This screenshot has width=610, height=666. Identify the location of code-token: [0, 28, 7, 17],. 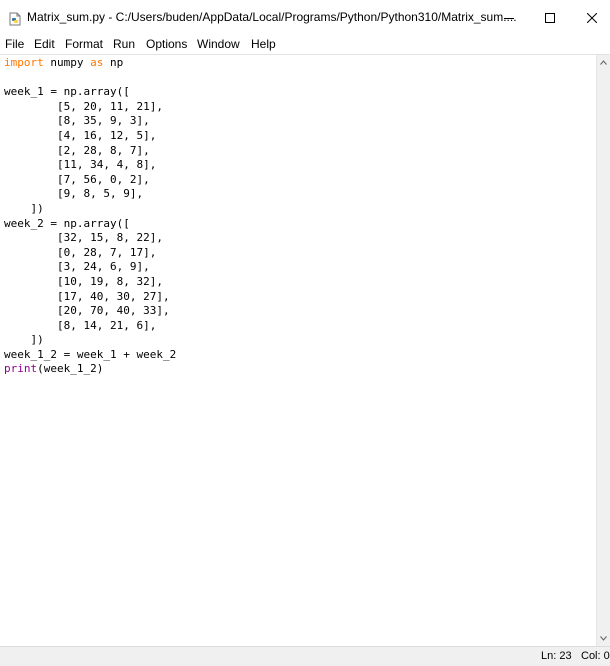
(80, 252).